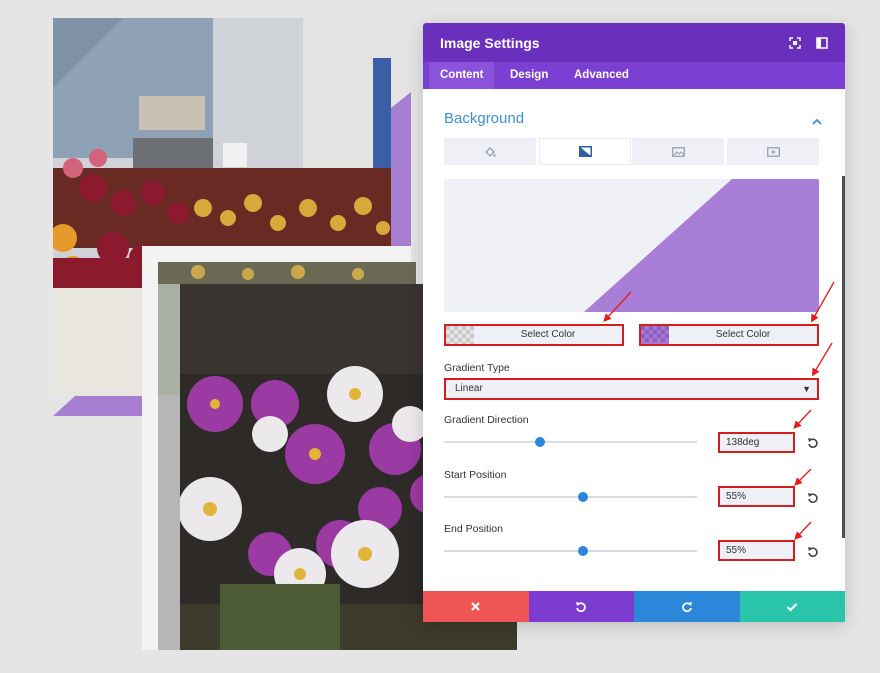 The width and height of the screenshot is (880, 673). I want to click on section-title: Background, so click(484, 118).